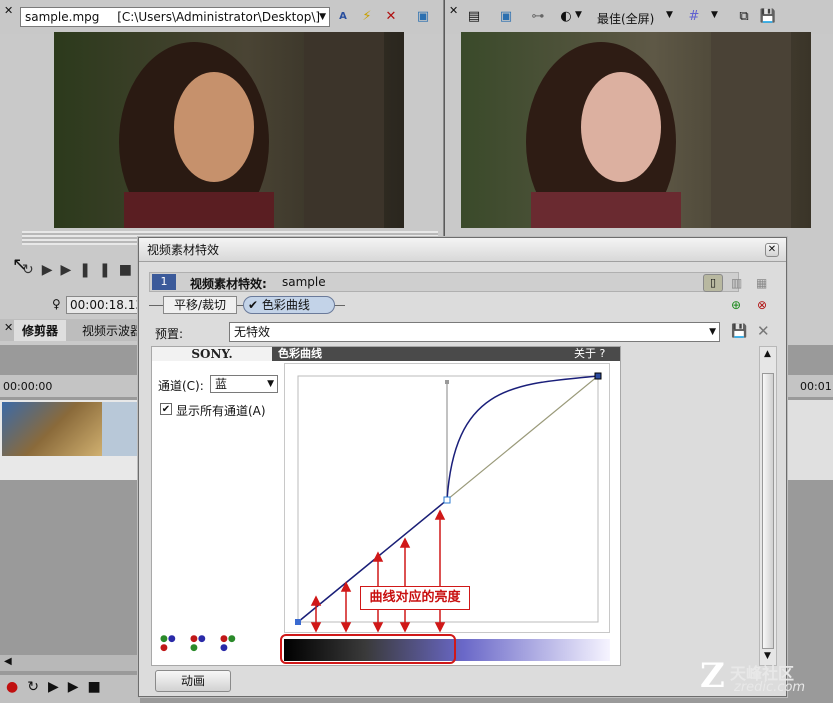  What do you see at coordinates (712, 676) in the screenshot?
I see `watermark-logo-letter: Z` at bounding box center [712, 676].